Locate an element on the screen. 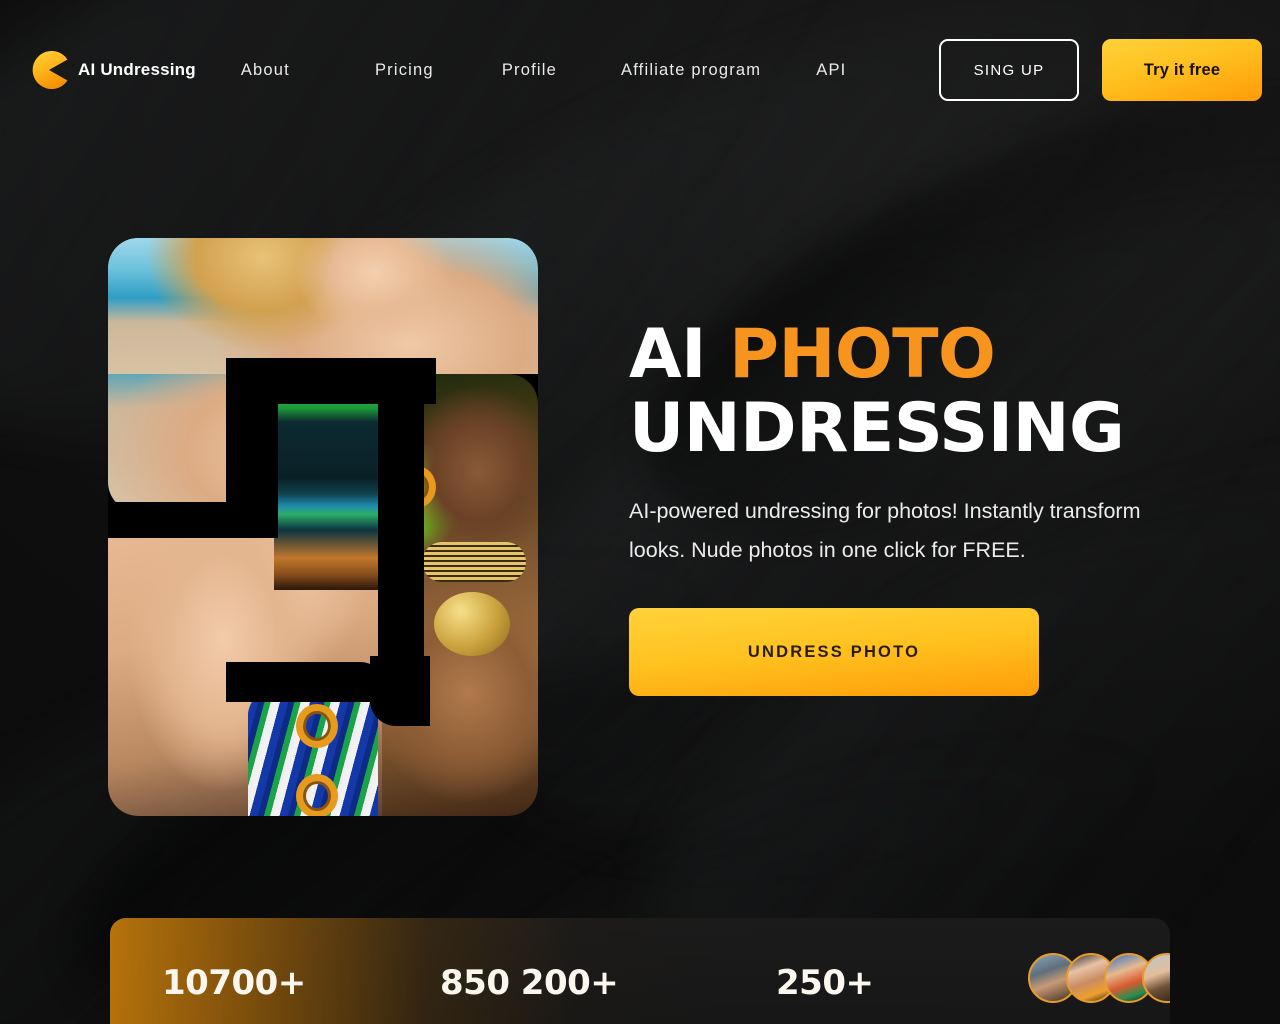 The height and width of the screenshot is (1024, 1280). headline-part-undressing: UNDRESSING is located at coordinates (877, 428).